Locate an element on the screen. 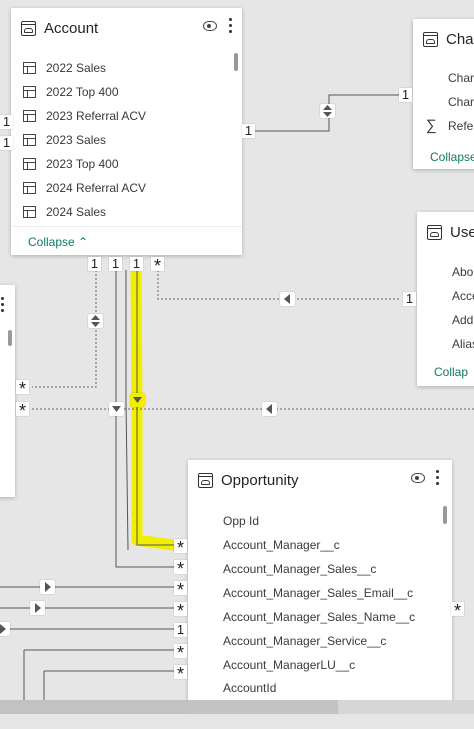 The width and height of the screenshot is (474, 729). left-table-card is located at coordinates (7, 391).